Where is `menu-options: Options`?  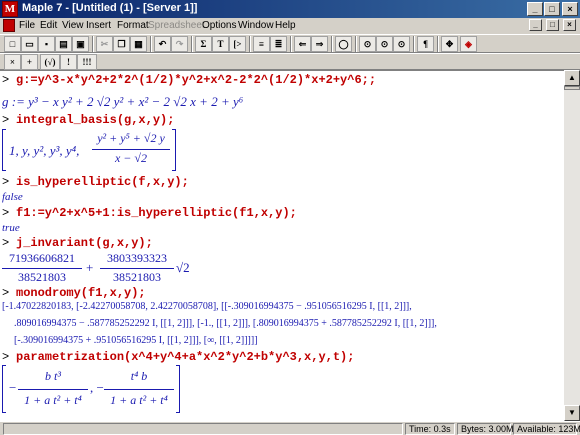
menu-options: Options is located at coordinates (219, 25).